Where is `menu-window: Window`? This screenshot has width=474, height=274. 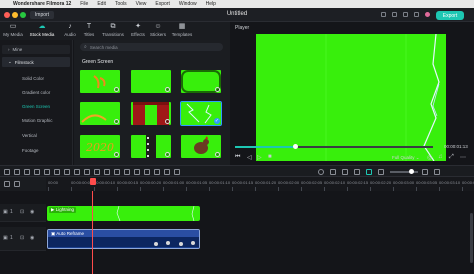 menu-window: Window is located at coordinates (188, 4).